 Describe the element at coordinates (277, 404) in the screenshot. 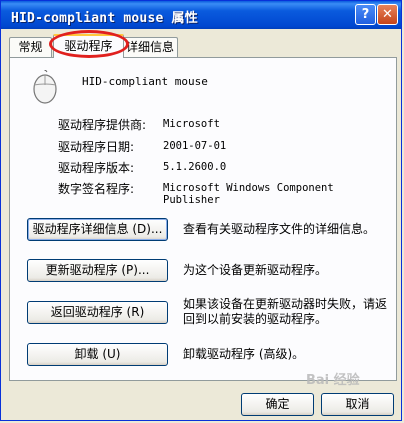

I see `ok-button: 确定` at that location.